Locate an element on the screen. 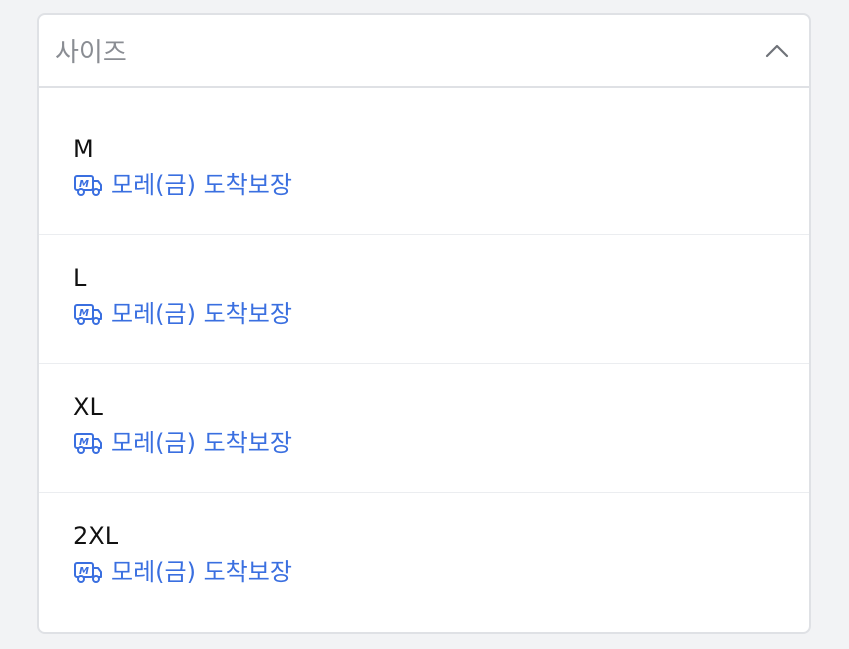 The width and height of the screenshot is (849, 649). size-option-label: 2XL is located at coordinates (96, 536).